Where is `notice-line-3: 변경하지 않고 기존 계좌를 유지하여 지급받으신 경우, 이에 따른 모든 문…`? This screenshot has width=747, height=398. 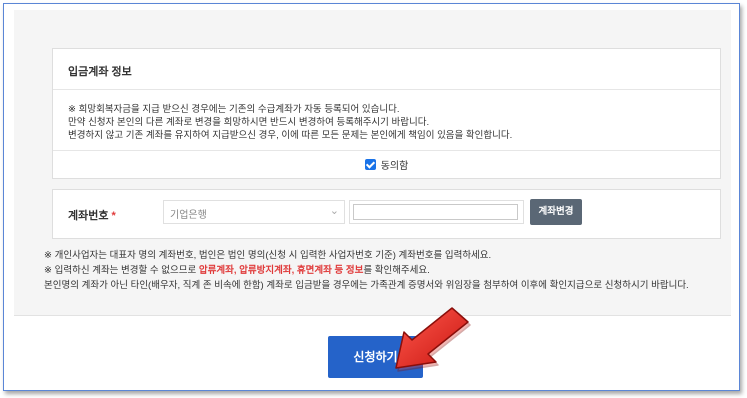 notice-line-3: 변경하지 않고 기존 계좌를 유지하여 지급받으신 경우, 이에 따른 모든 문… is located at coordinates (290, 135).